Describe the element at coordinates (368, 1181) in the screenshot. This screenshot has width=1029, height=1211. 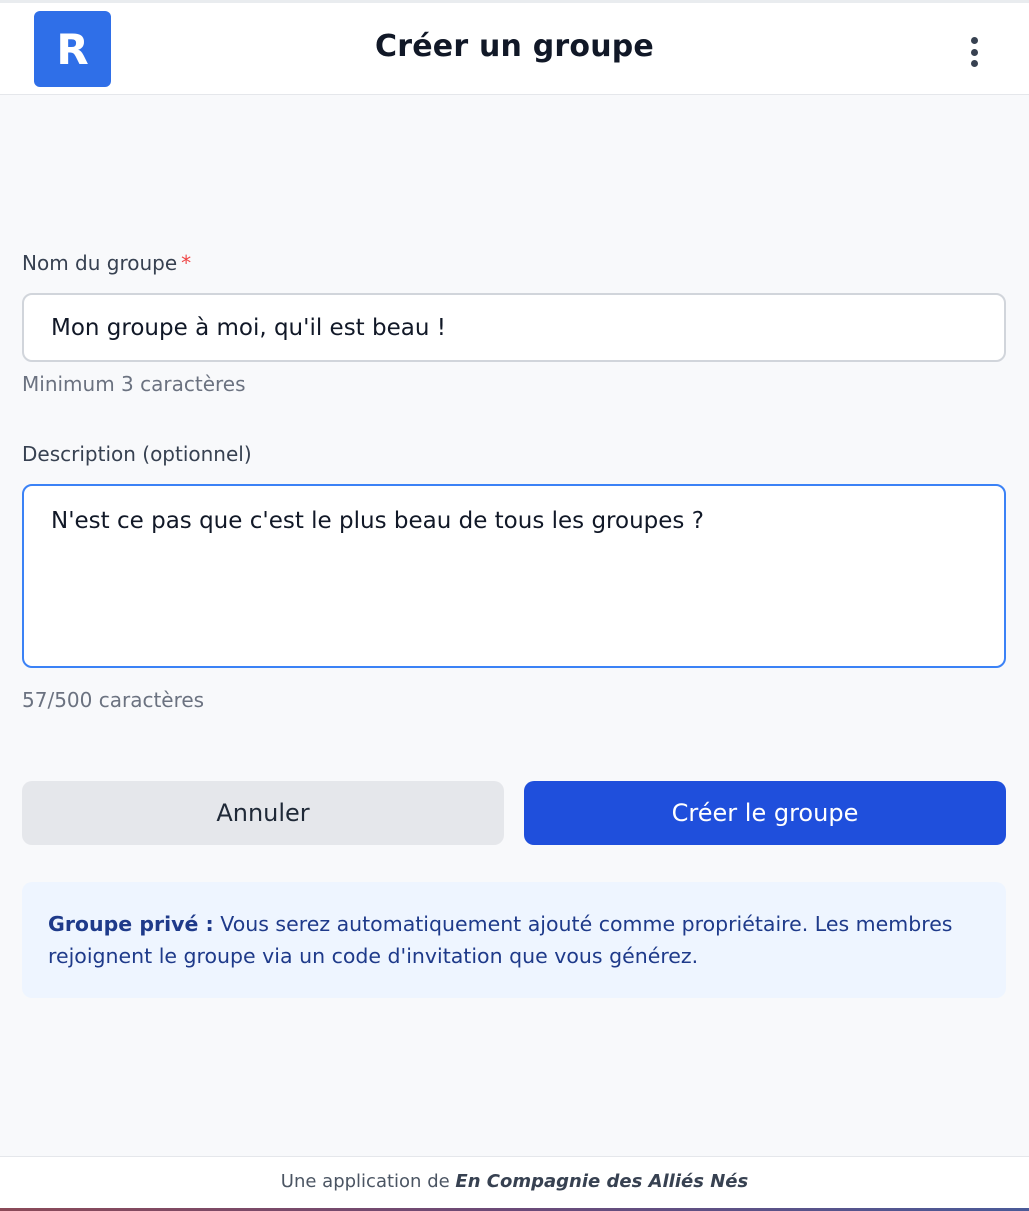
I see `footer-prefix: Une application de` at that location.